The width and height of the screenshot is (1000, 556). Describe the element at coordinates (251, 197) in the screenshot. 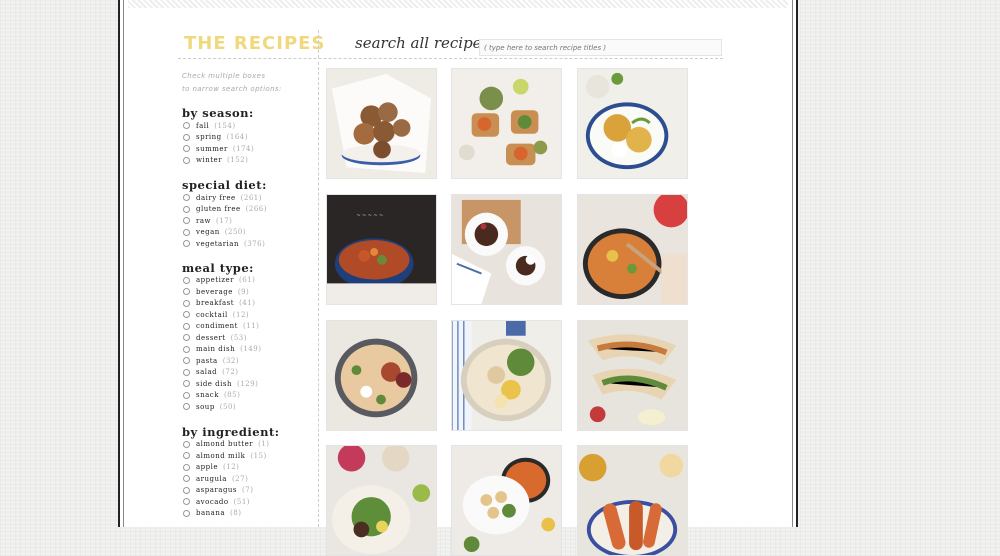

I see `filter-option-count: (261)` at that location.